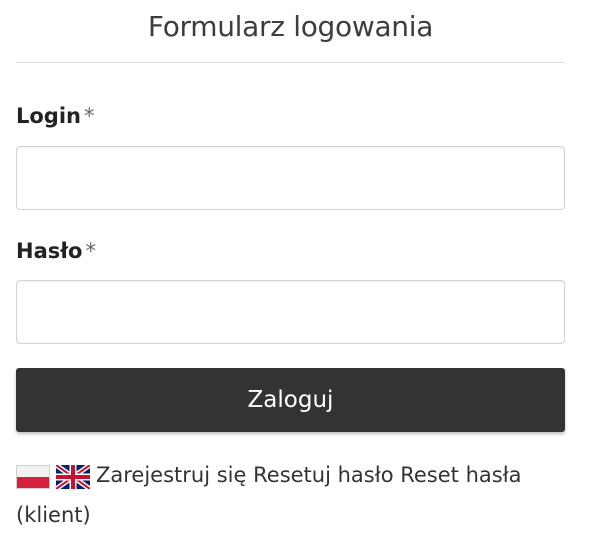 The width and height of the screenshot is (595, 548). Describe the element at coordinates (33, 475) in the screenshot. I see `poland-flag-icon` at that location.